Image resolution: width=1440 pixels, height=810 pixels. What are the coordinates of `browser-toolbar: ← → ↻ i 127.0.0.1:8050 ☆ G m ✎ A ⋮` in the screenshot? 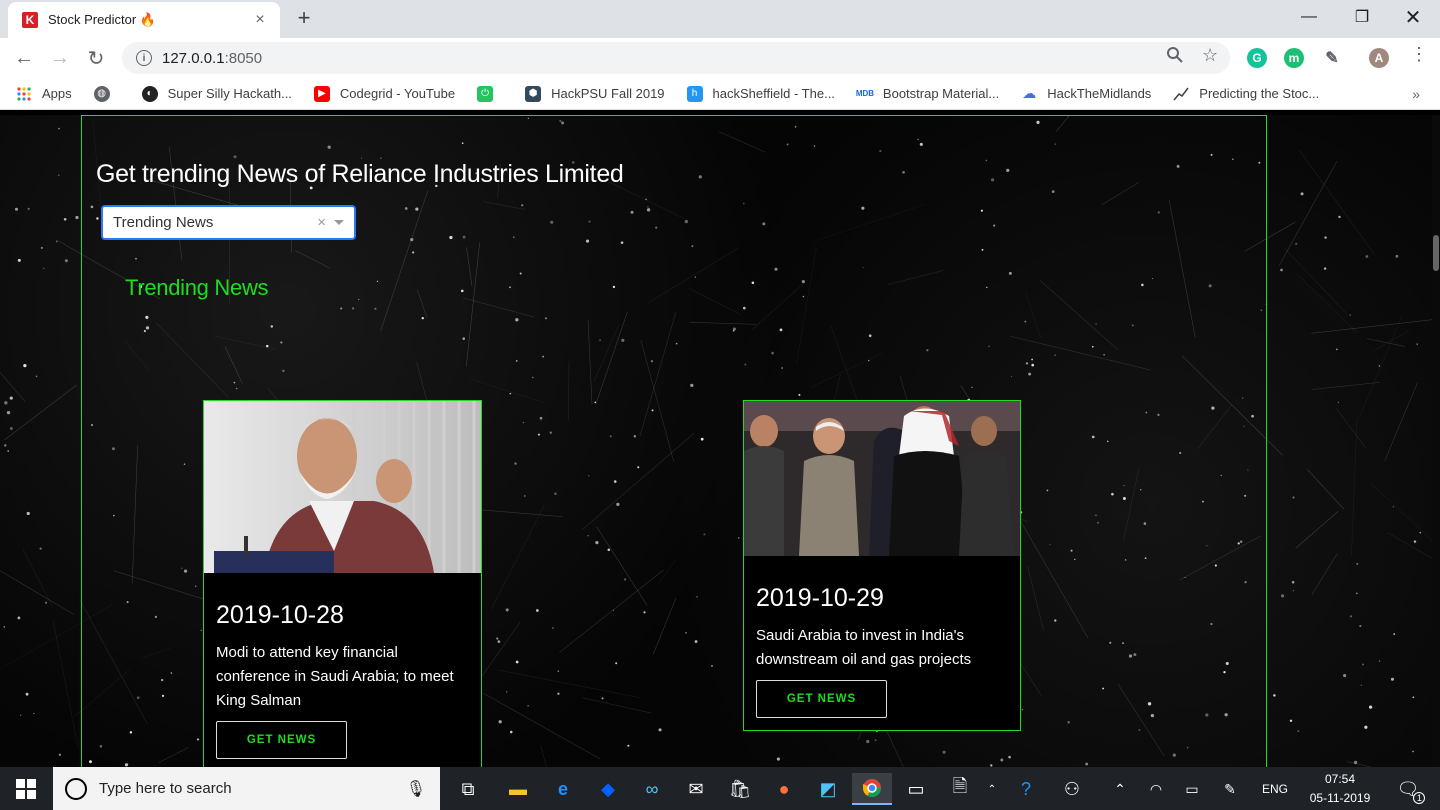 It's located at (720, 58).